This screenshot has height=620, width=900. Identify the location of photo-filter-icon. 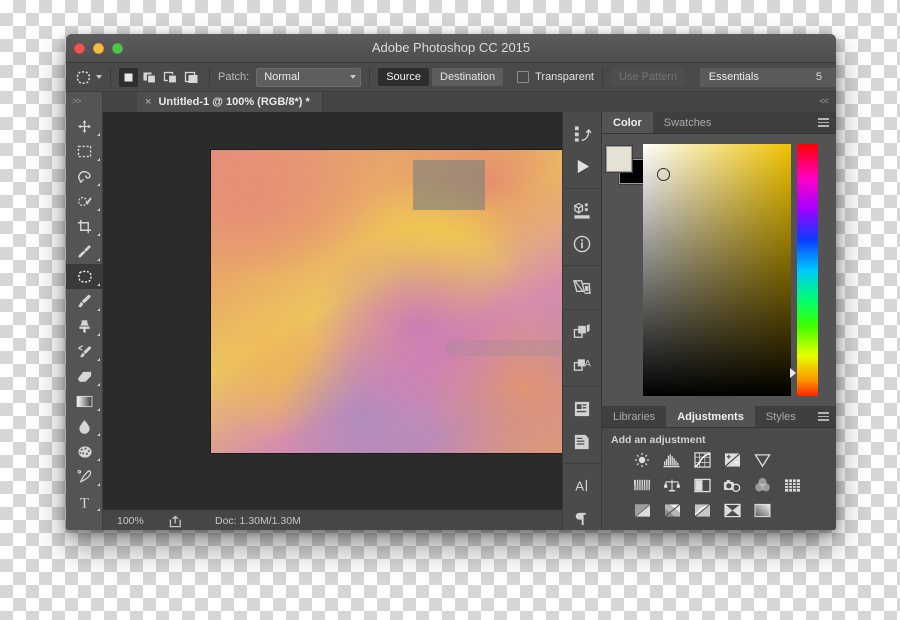
(732, 485).